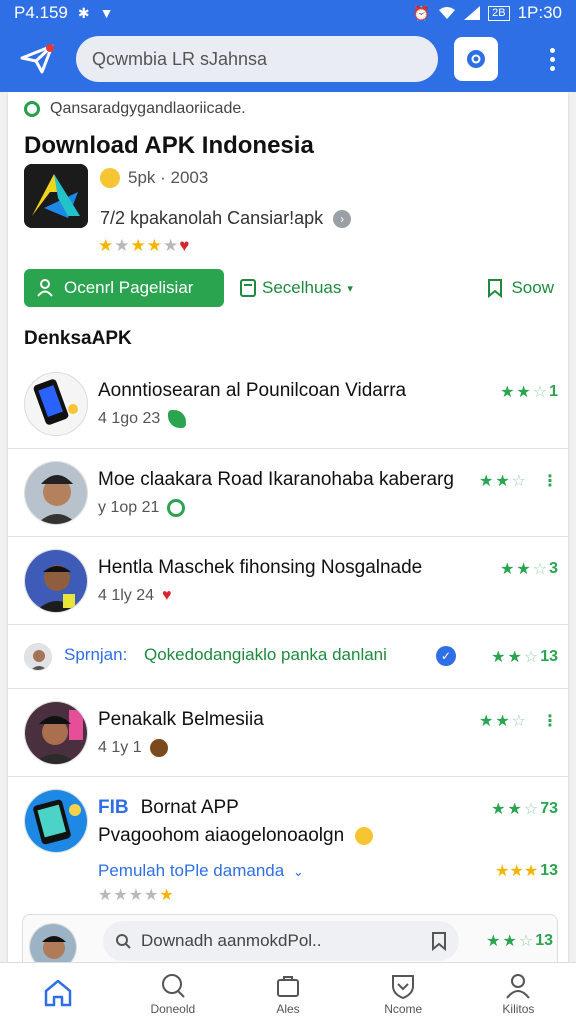 The height and width of the screenshot is (1024, 576). I want to click on list-item-meta: 4 1ly 24 ♥, so click(135, 596).